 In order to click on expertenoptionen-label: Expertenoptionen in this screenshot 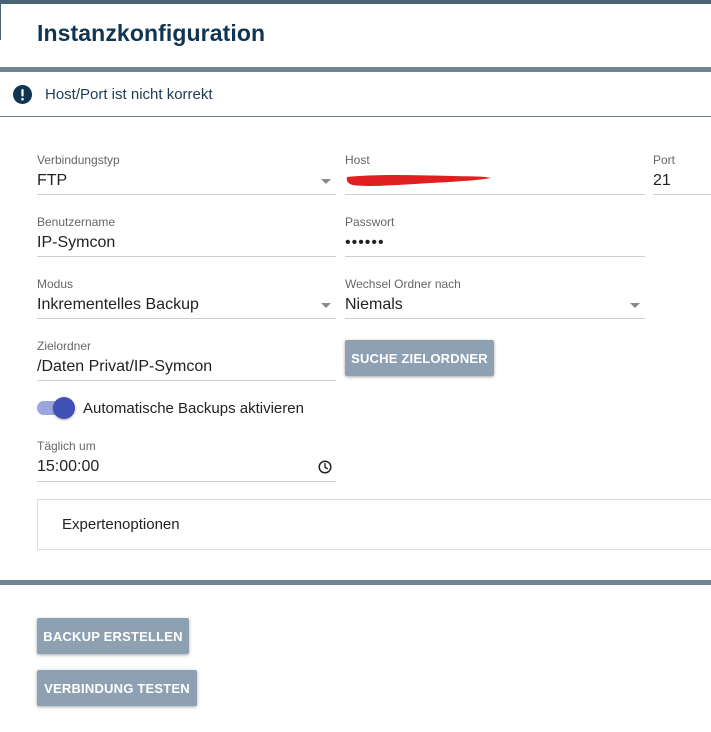, I will do `click(121, 524)`.